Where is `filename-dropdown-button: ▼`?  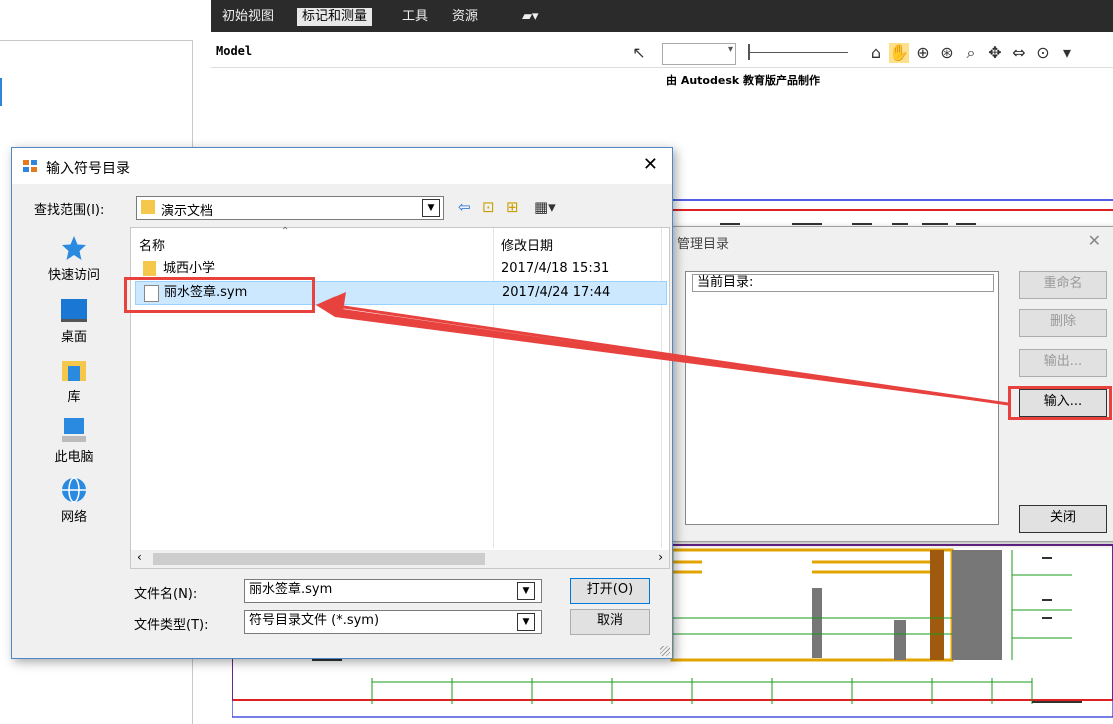 filename-dropdown-button: ▼ is located at coordinates (526, 591).